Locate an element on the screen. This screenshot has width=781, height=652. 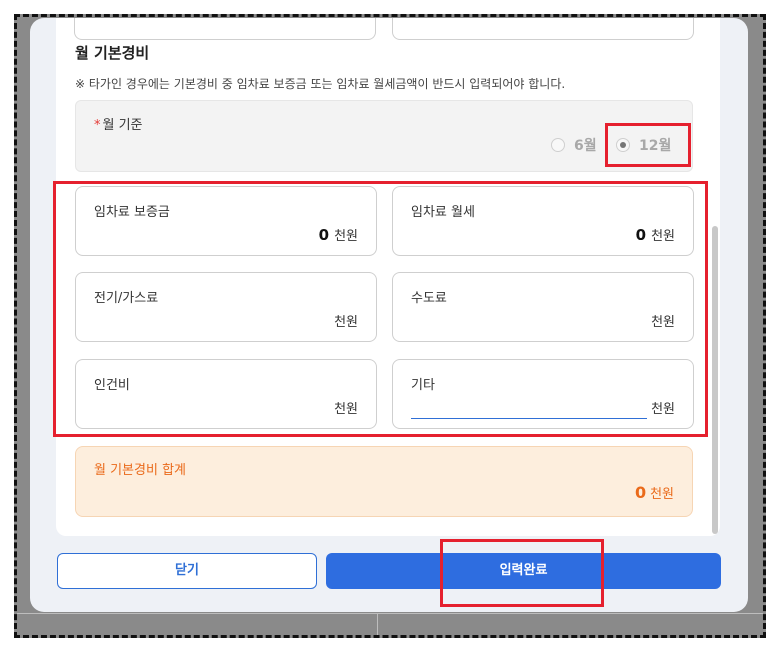
total-label: 월 기본경비 합계 is located at coordinates (140, 470).